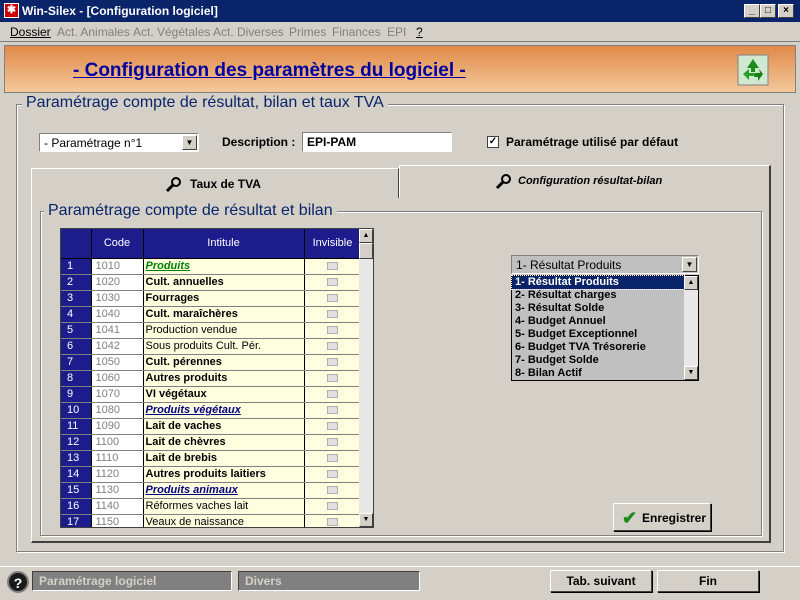 This screenshot has height=600, width=800. What do you see at coordinates (117, 474) in the screenshot?
I see `row-code: 1120` at bounding box center [117, 474].